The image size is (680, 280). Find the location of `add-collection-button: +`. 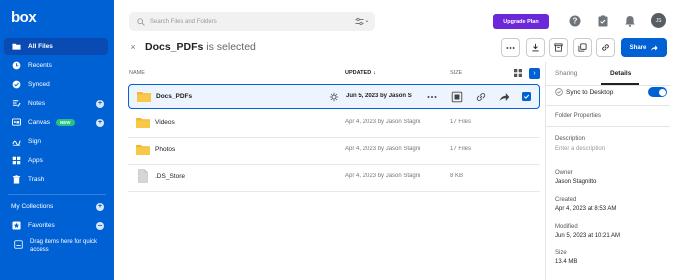

add-collection-button: + is located at coordinates (100, 206).